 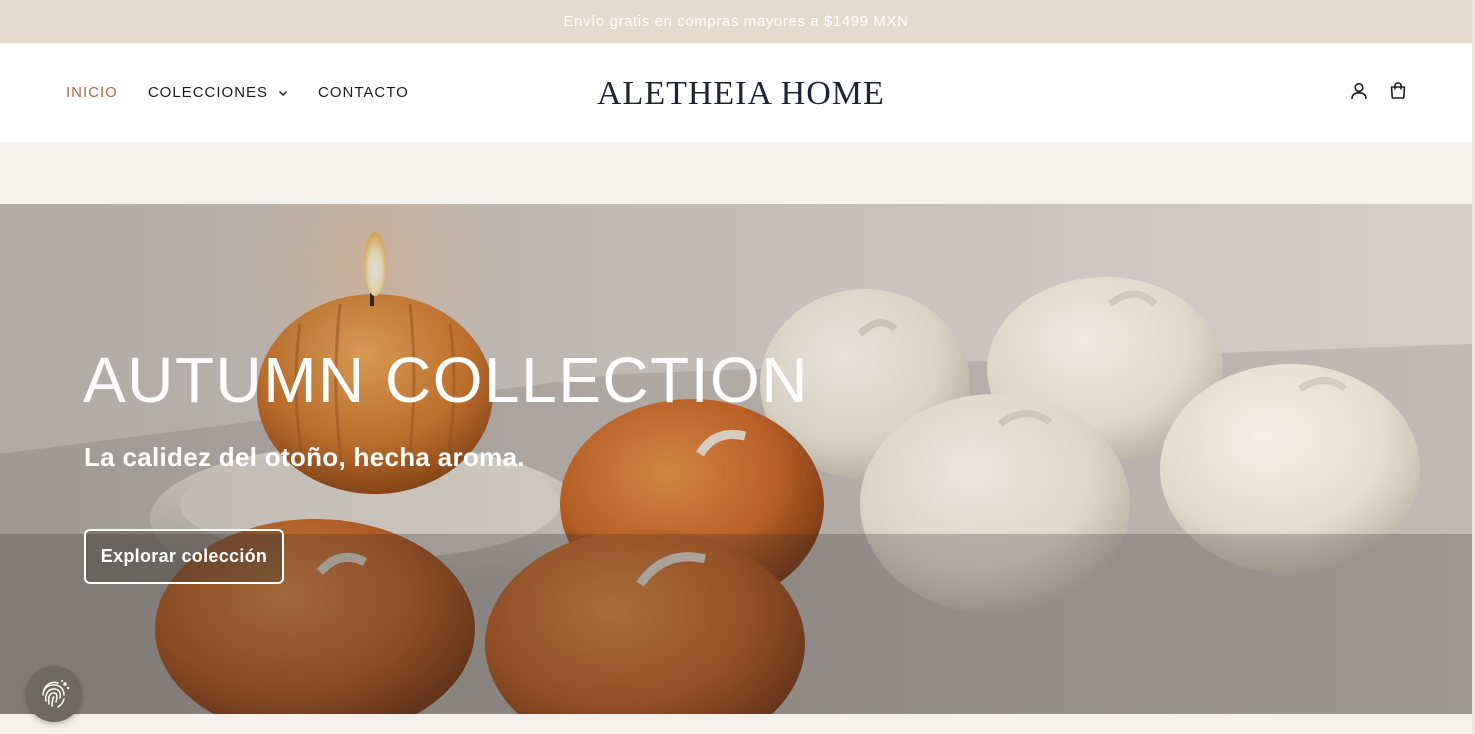 What do you see at coordinates (184, 556) in the screenshot?
I see `explore-collection-button: Explorar colección` at bounding box center [184, 556].